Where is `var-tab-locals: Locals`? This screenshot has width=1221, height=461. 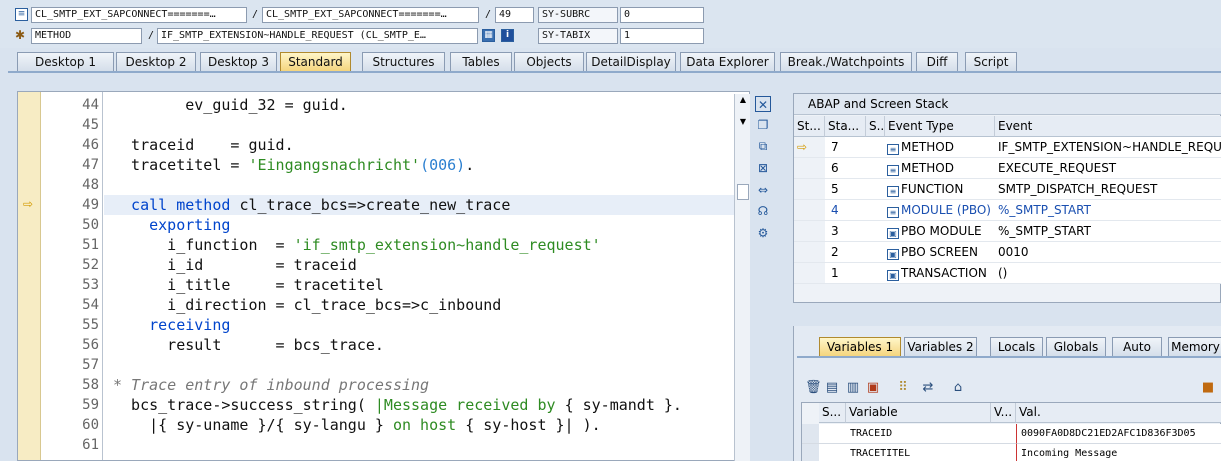
var-tab-locals: Locals is located at coordinates (1016, 347).